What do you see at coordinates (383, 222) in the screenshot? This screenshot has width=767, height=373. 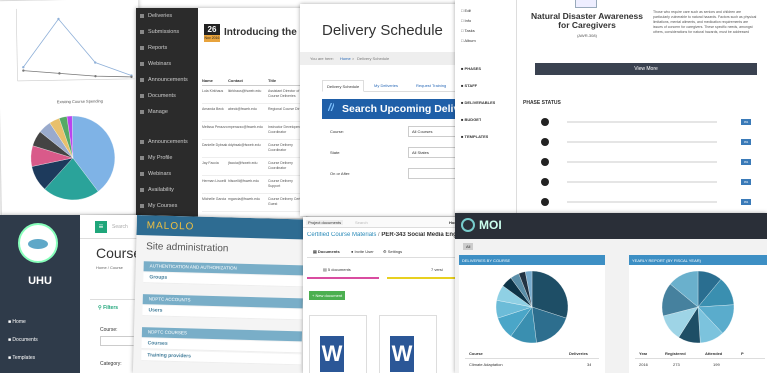 I see `top-bar: Project documents Search Hom` at bounding box center [383, 222].